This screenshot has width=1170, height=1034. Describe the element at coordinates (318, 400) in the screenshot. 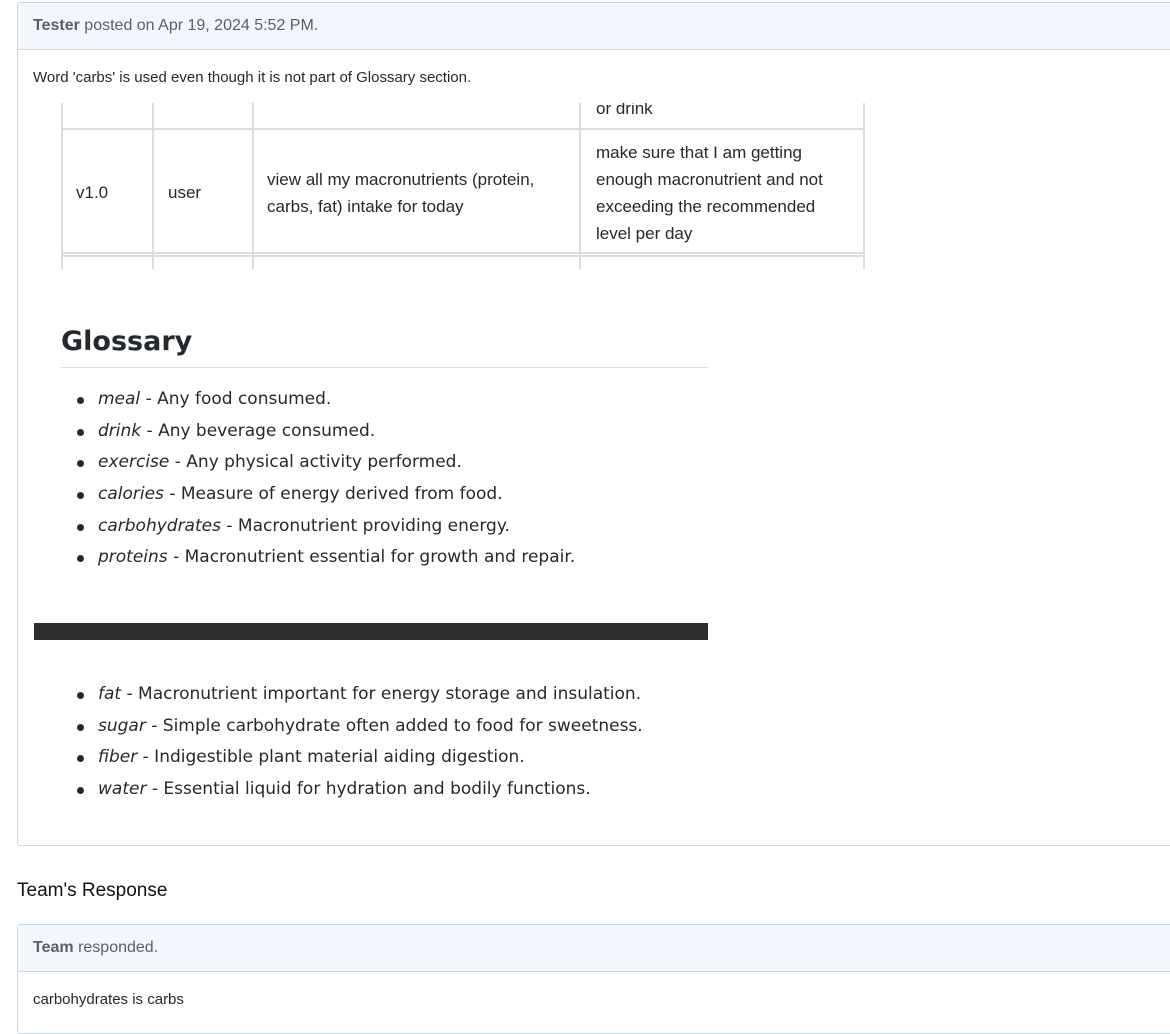

I see `glossary-item: meal - Any food consumed.` at that location.